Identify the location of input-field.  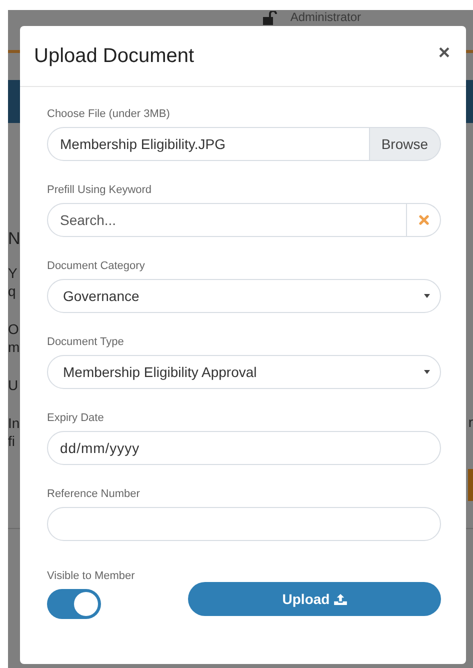
(244, 524).